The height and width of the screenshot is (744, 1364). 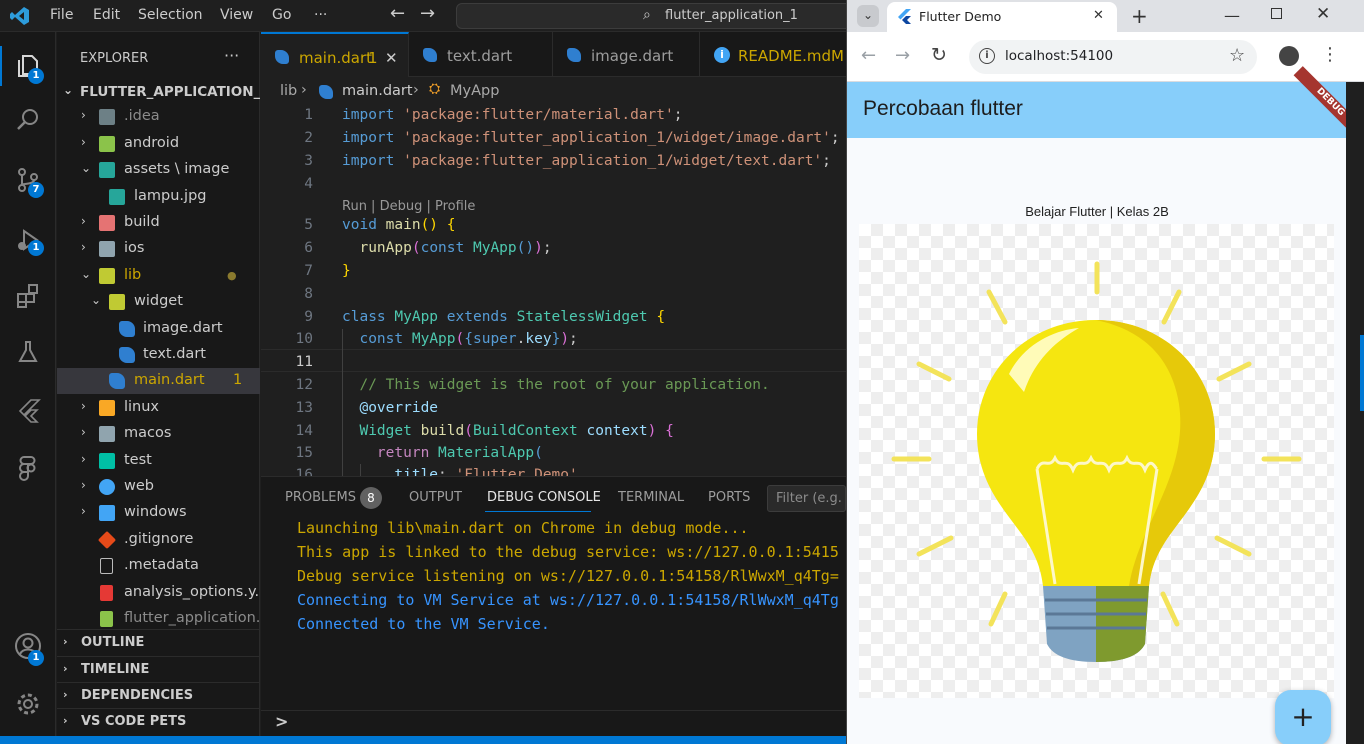 What do you see at coordinates (666, 16) in the screenshot?
I see `command-center-search: ⌕ flutter_application_1` at bounding box center [666, 16].